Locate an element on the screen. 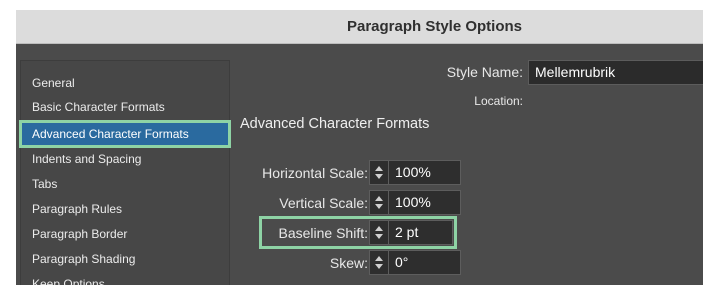  skew-label: Skew: is located at coordinates (348, 263).